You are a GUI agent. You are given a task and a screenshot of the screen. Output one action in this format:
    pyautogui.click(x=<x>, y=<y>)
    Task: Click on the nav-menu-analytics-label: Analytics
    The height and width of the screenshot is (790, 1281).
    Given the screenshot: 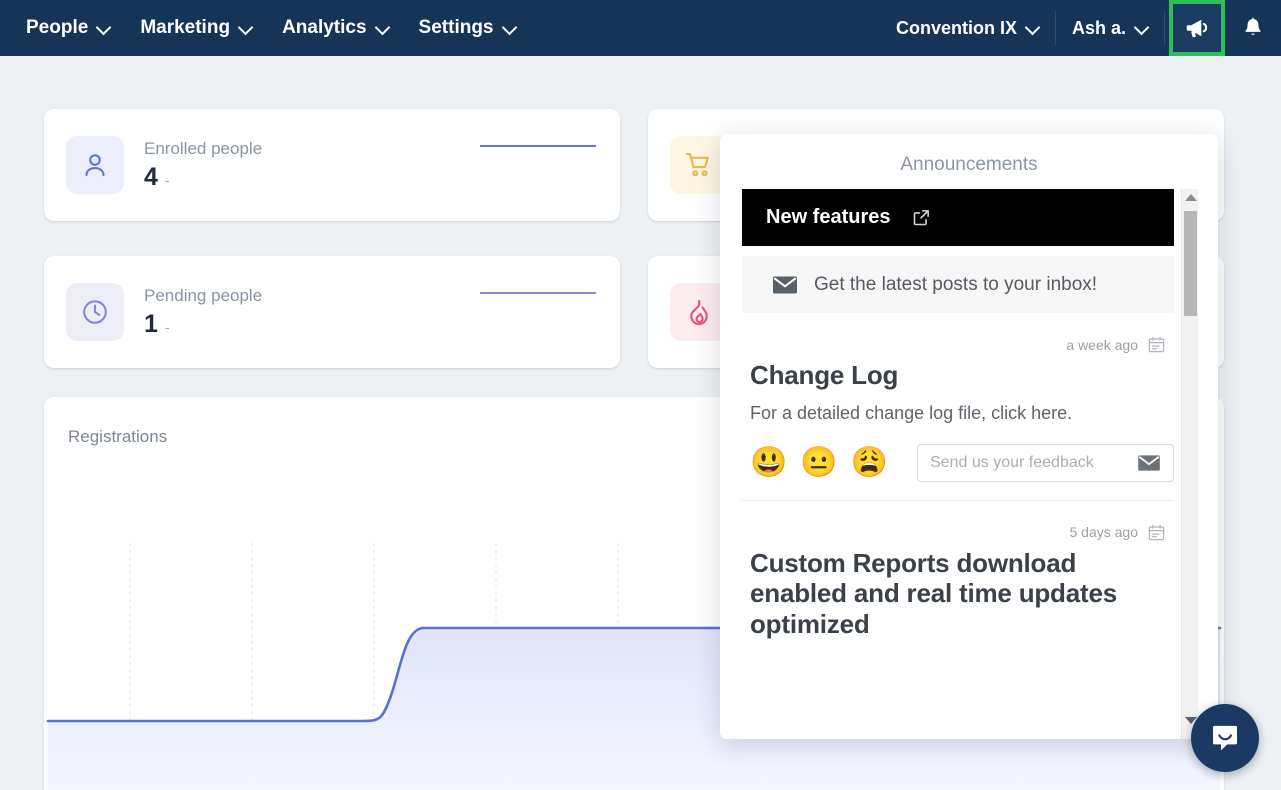 What is the action you would take?
    pyautogui.click(x=324, y=27)
    